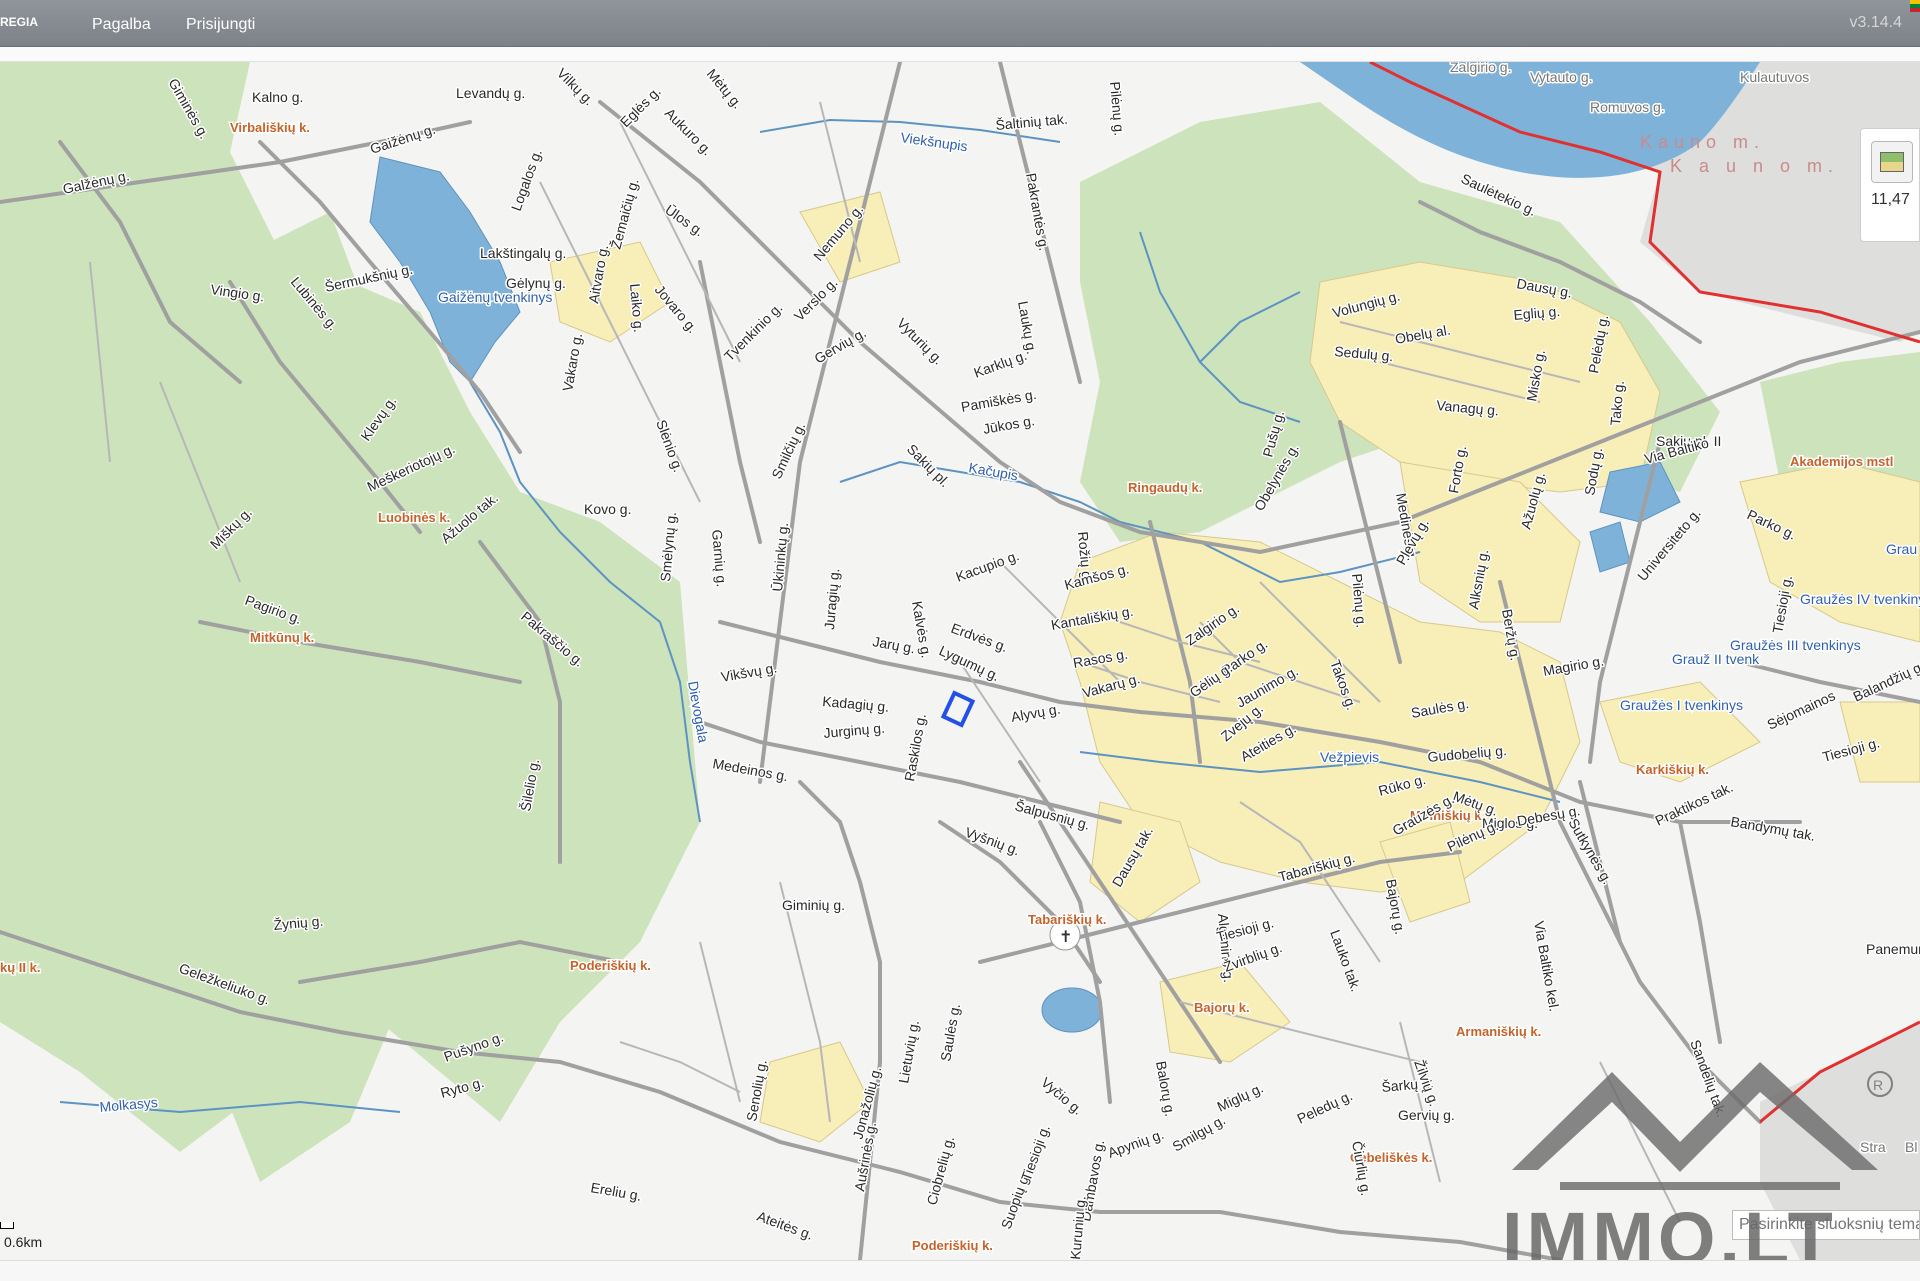 The height and width of the screenshot is (1281, 1920). Describe the element at coordinates (1480, 68) in the screenshot. I see `city-street-label: Žalgirio g.` at that location.